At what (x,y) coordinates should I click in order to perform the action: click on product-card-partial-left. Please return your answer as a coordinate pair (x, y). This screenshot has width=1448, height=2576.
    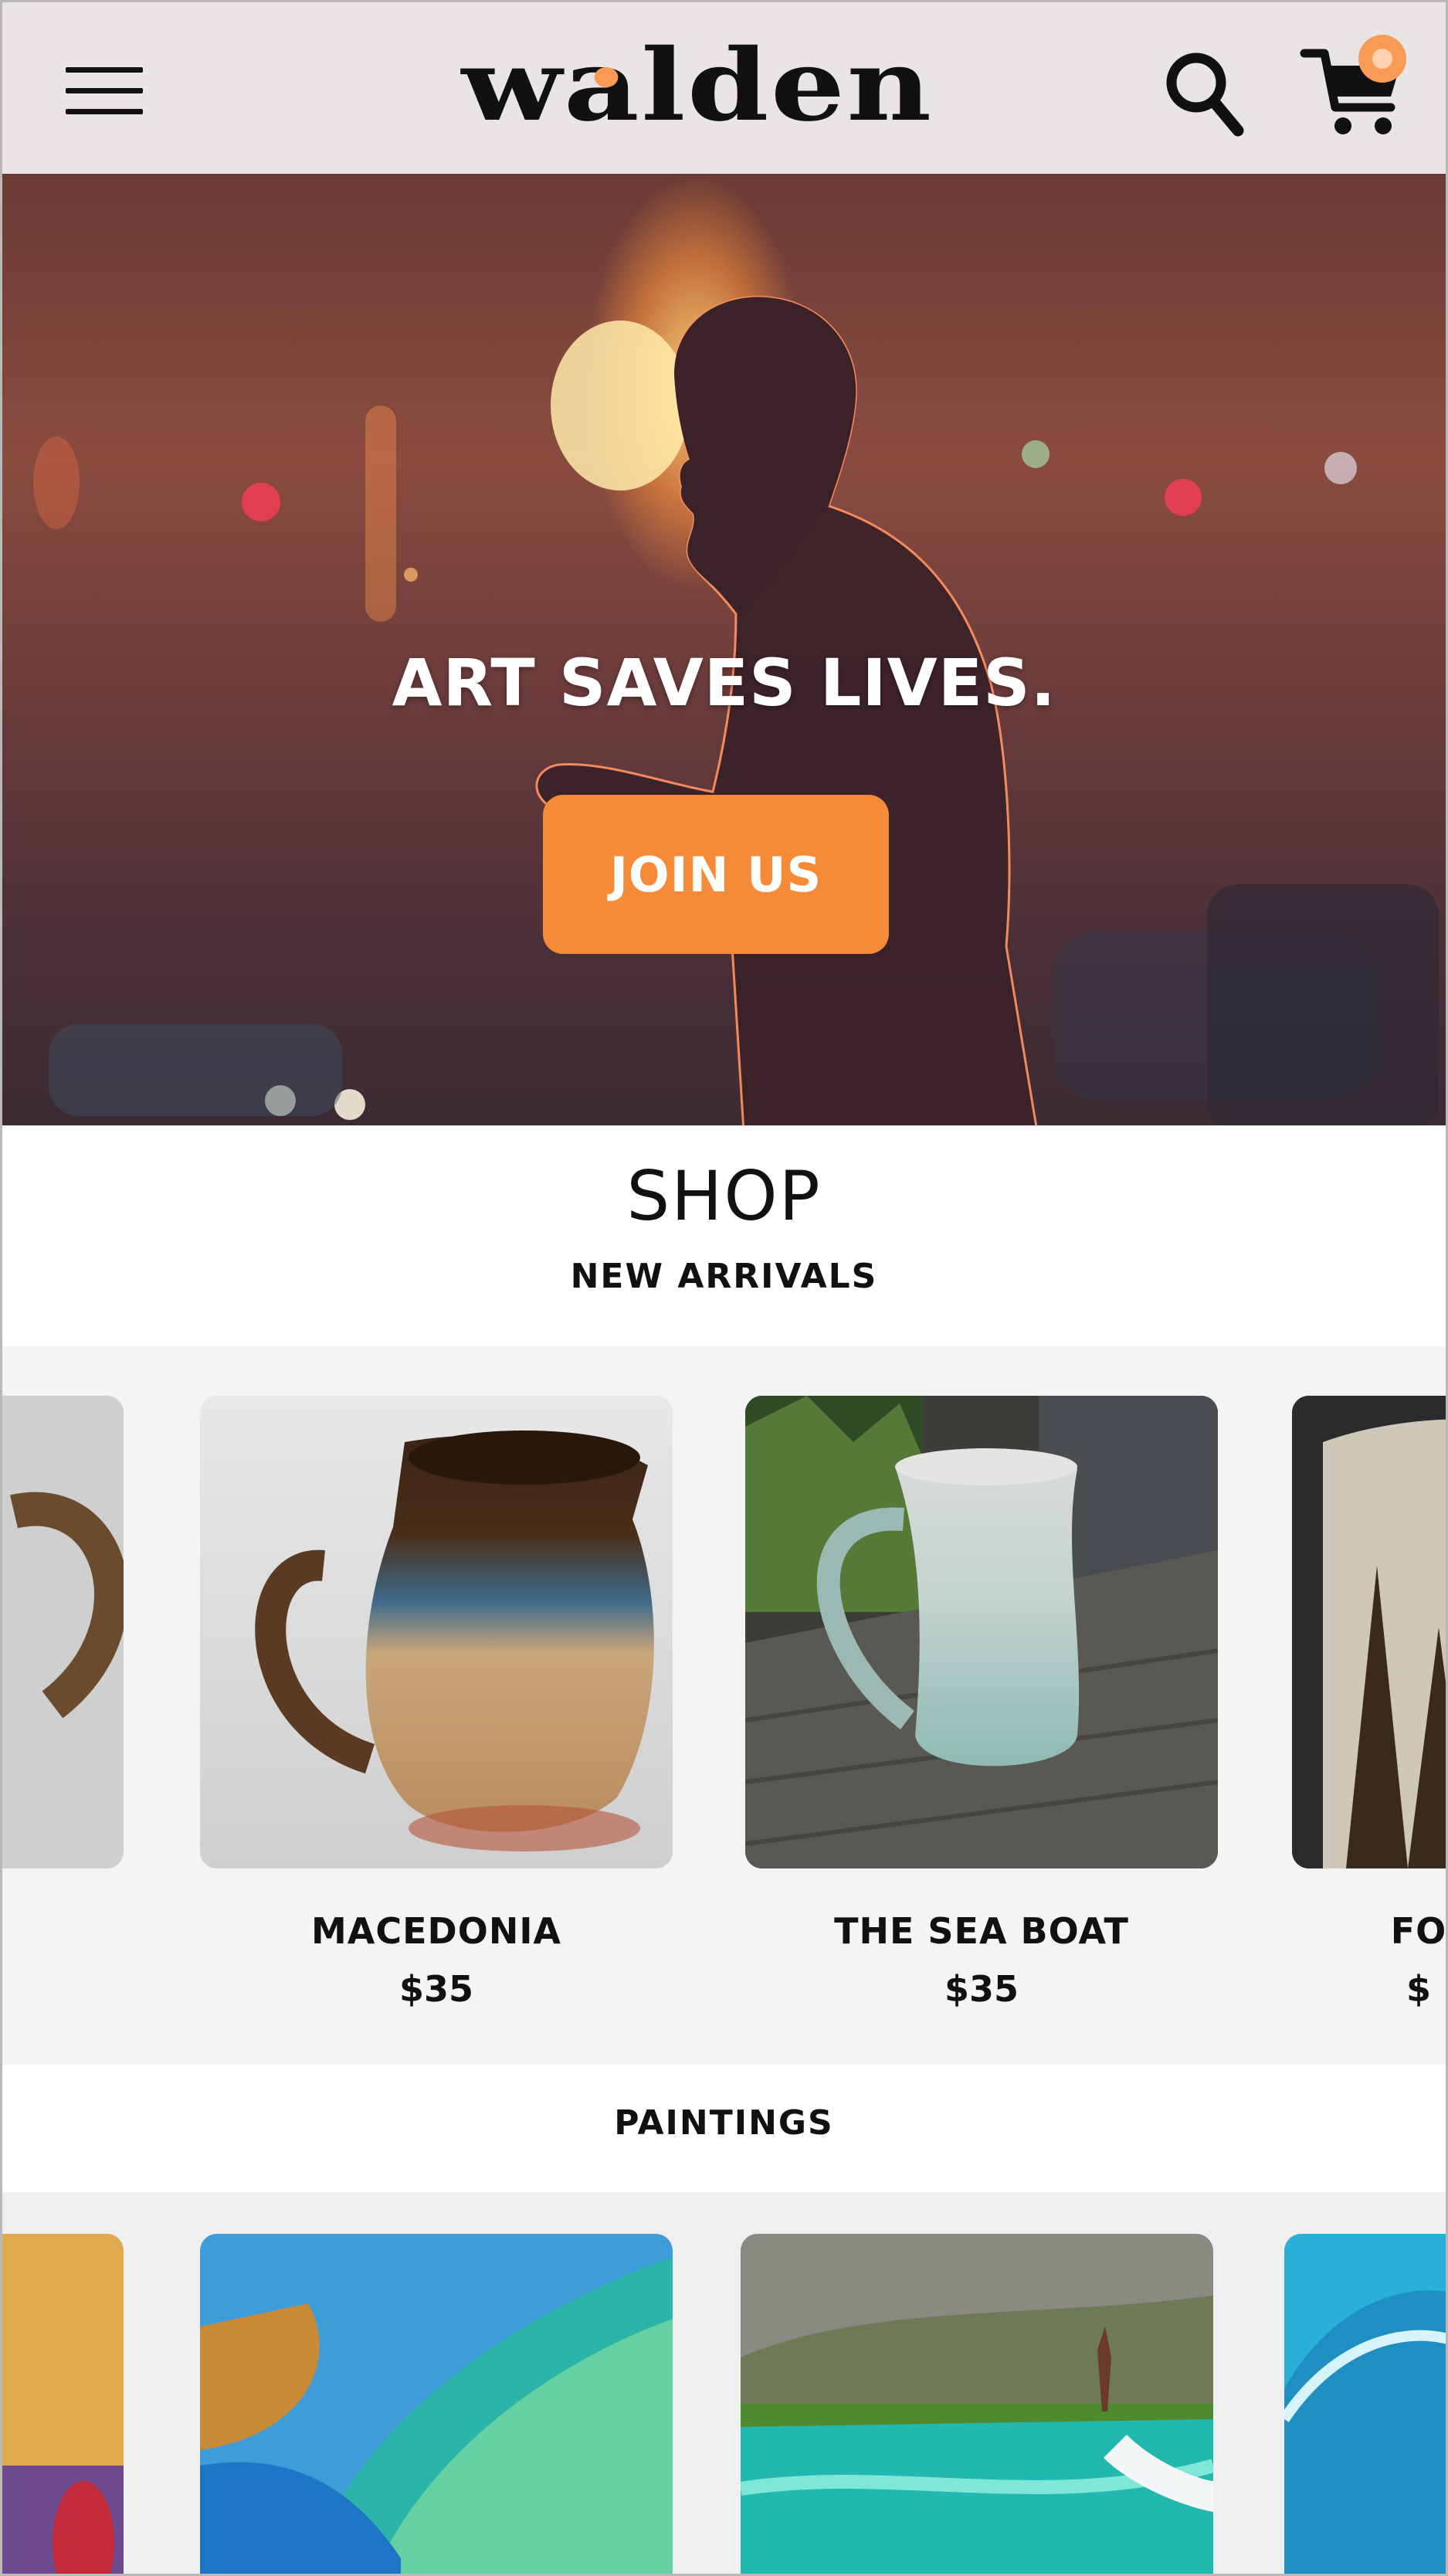
    Looking at the image, I should click on (63, 1632).